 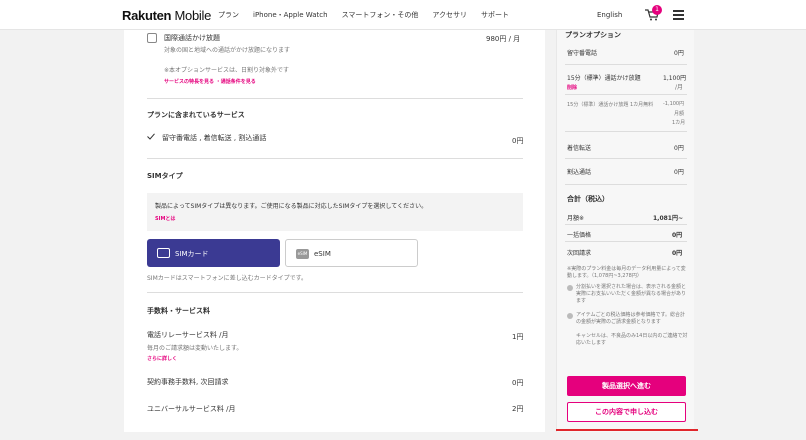 What do you see at coordinates (495, 15) in the screenshot?
I see `nav-support: サポート` at bounding box center [495, 15].